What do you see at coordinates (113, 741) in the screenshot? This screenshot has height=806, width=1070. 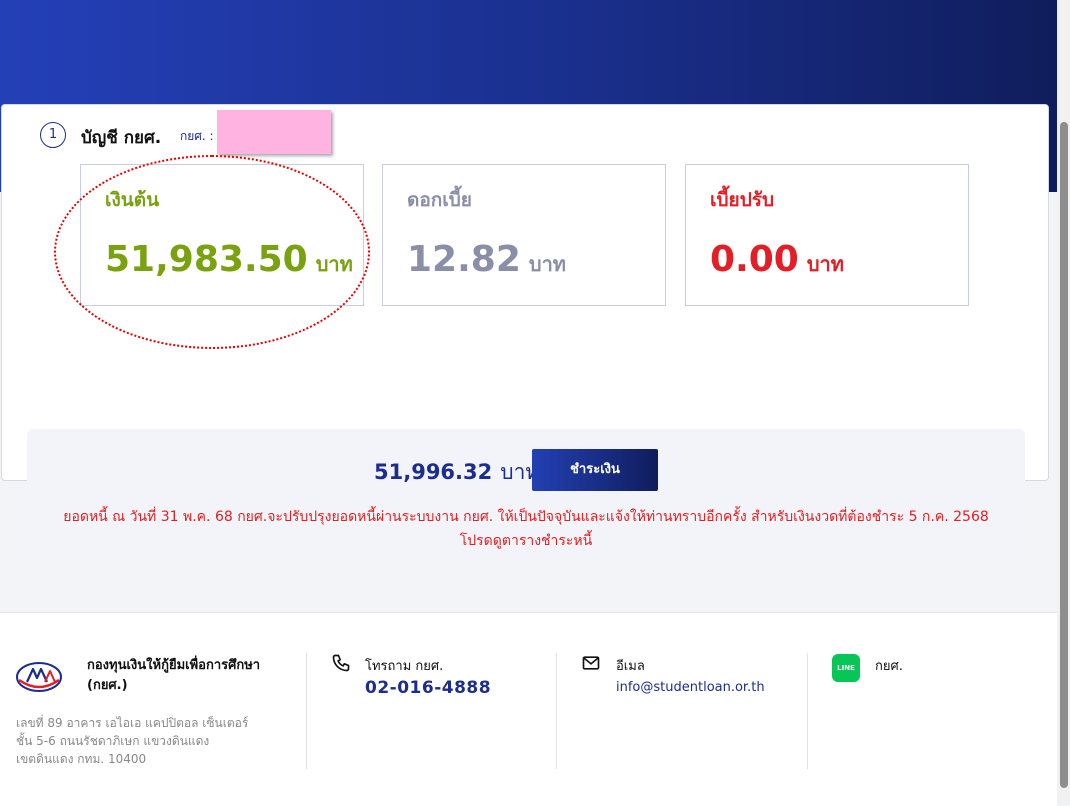 I see `address-line: ชั้น 5-6 ถนนรัชดาภิเษก แขวงดินแดง` at bounding box center [113, 741].